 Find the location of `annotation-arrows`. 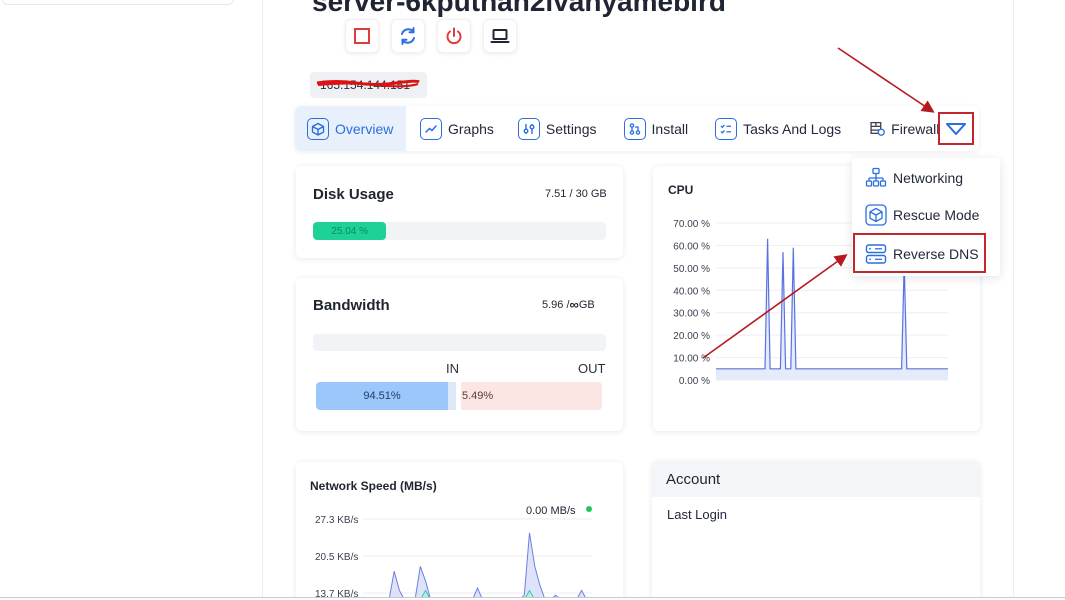

annotation-arrows is located at coordinates (818, 203).